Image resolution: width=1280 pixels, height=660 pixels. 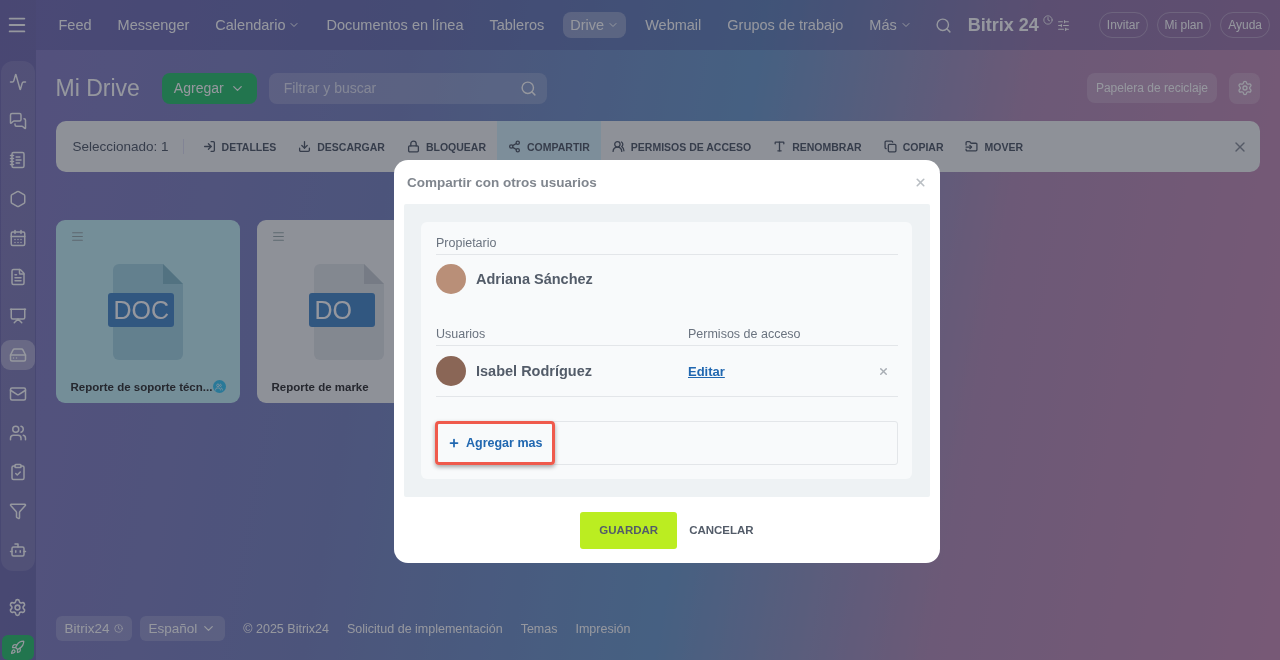 I want to click on permissions-label: Permisos de acceso, so click(x=745, y=334).